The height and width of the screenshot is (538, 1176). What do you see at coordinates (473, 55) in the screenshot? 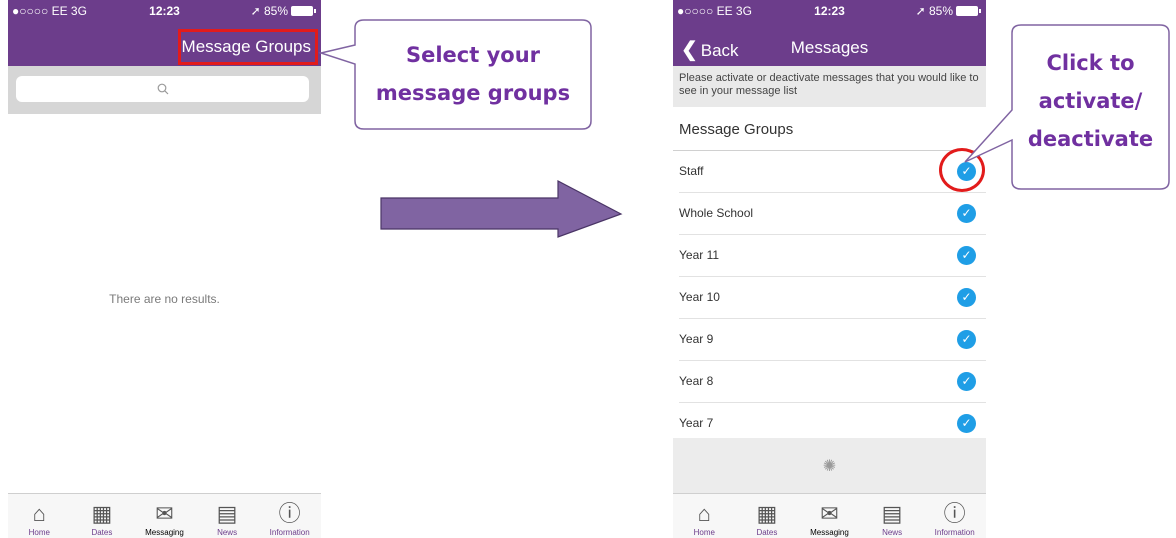
I see `callout-line: Select your` at bounding box center [473, 55].